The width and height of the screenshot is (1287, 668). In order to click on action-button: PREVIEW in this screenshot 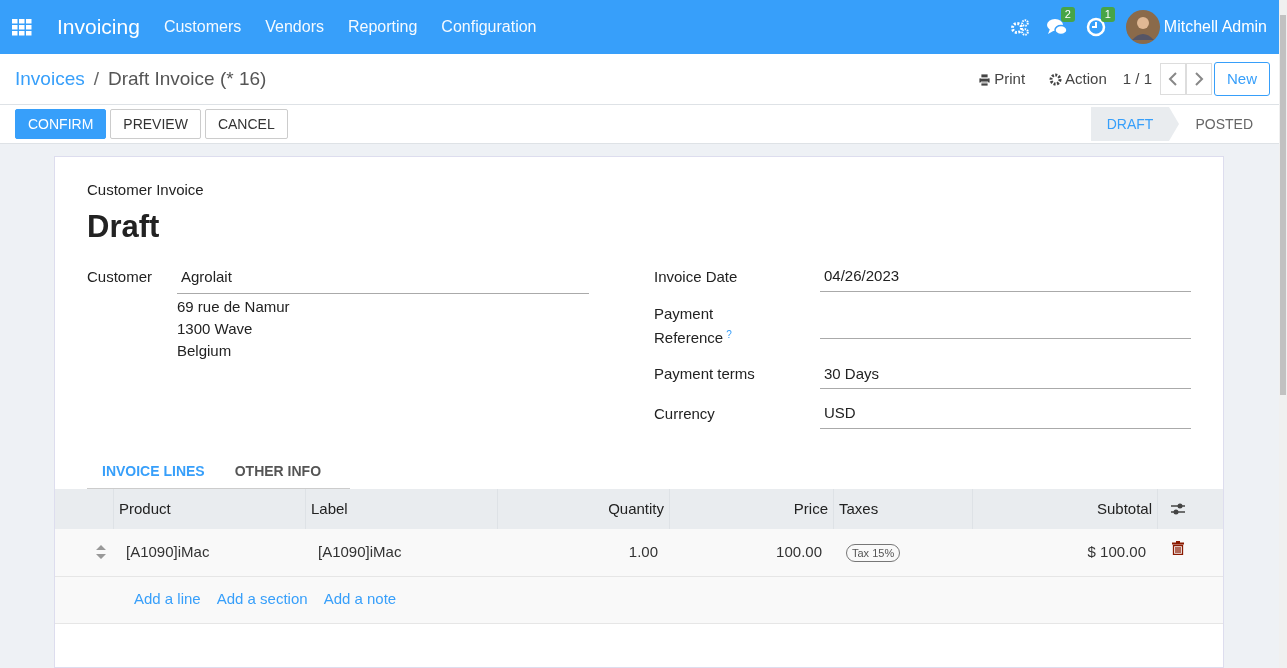, I will do `click(155, 124)`.